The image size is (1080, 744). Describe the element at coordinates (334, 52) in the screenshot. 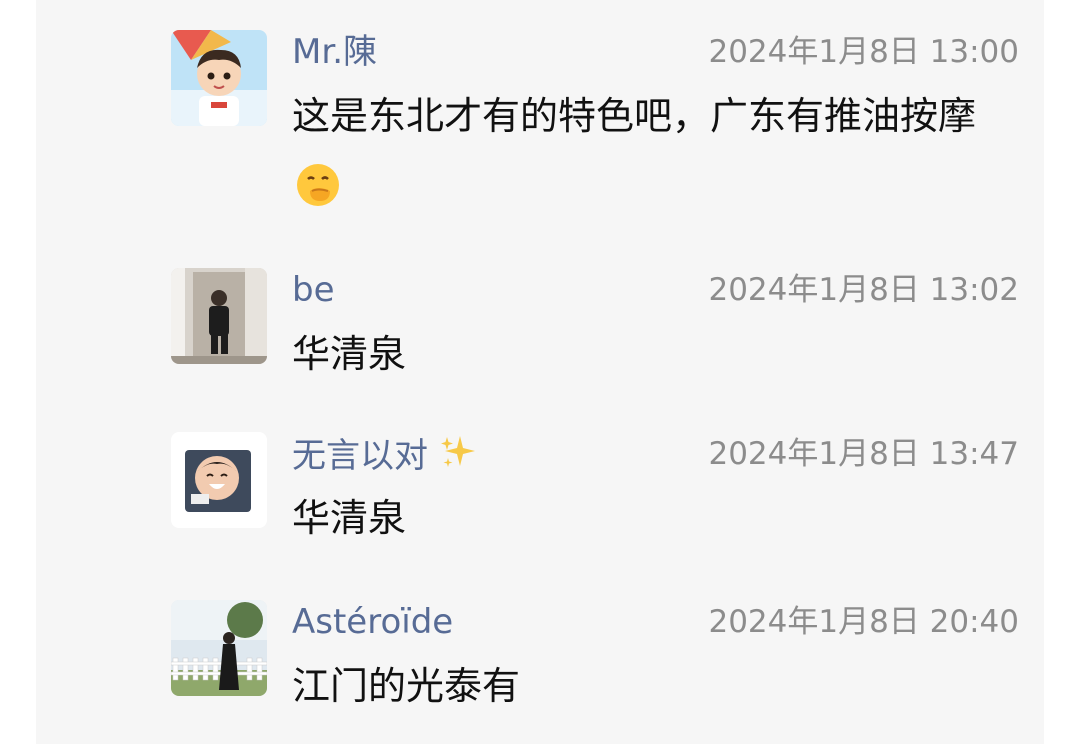

I see `commenter-name: Mr.陳` at that location.